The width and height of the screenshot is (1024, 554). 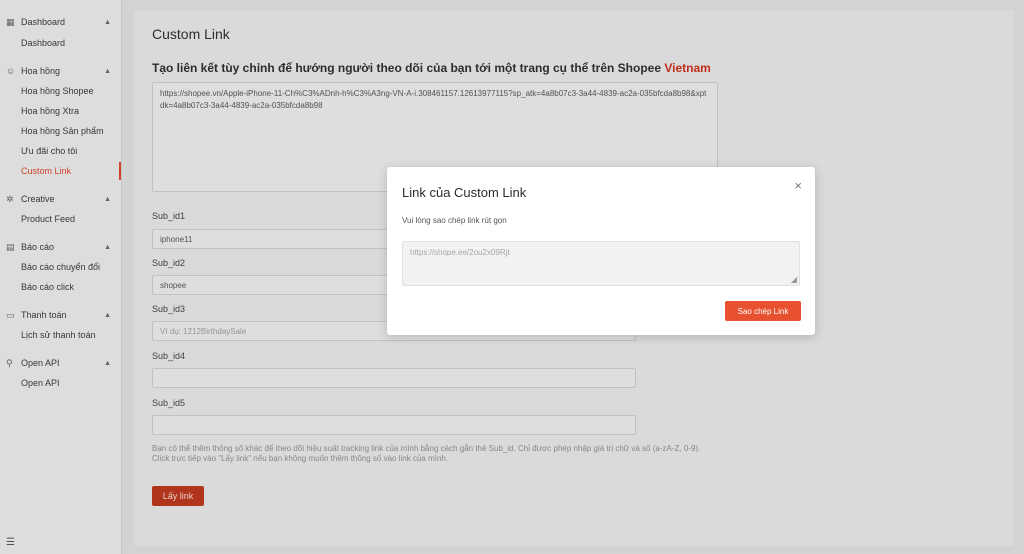 What do you see at coordinates (798, 185) in the screenshot?
I see `close-icon: ×` at bounding box center [798, 185].